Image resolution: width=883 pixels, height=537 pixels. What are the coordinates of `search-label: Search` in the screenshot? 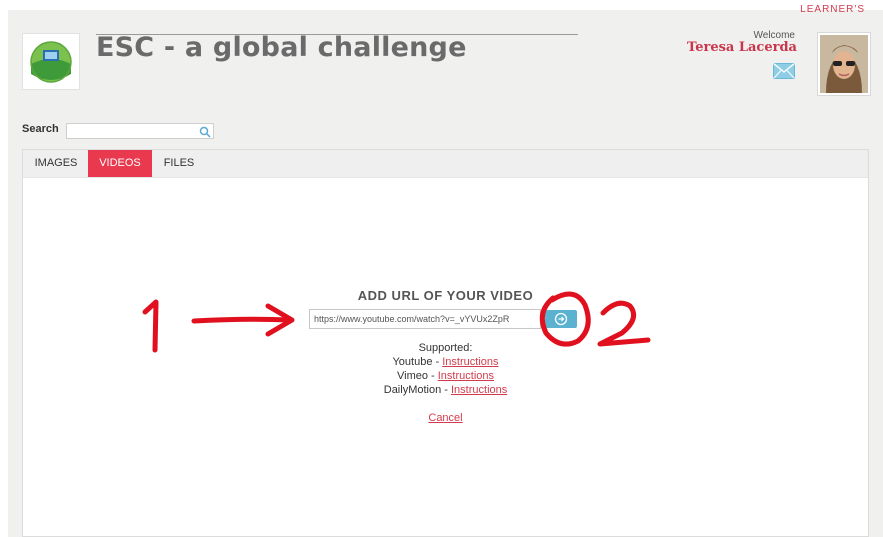 It's located at (40, 129).